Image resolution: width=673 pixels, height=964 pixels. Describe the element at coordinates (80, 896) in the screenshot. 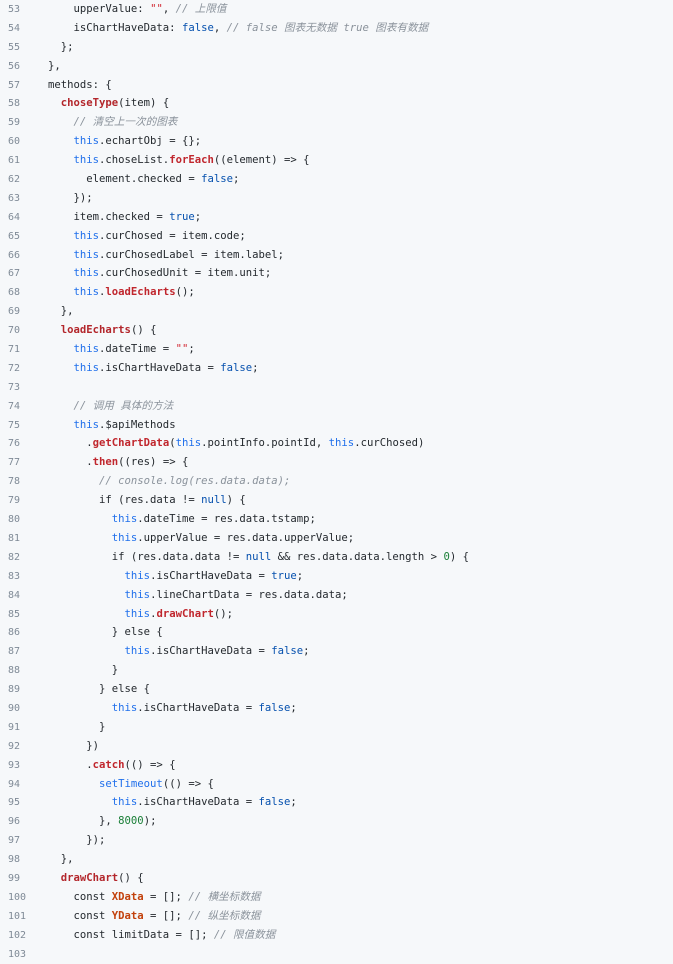

I see `code-token: const` at that location.